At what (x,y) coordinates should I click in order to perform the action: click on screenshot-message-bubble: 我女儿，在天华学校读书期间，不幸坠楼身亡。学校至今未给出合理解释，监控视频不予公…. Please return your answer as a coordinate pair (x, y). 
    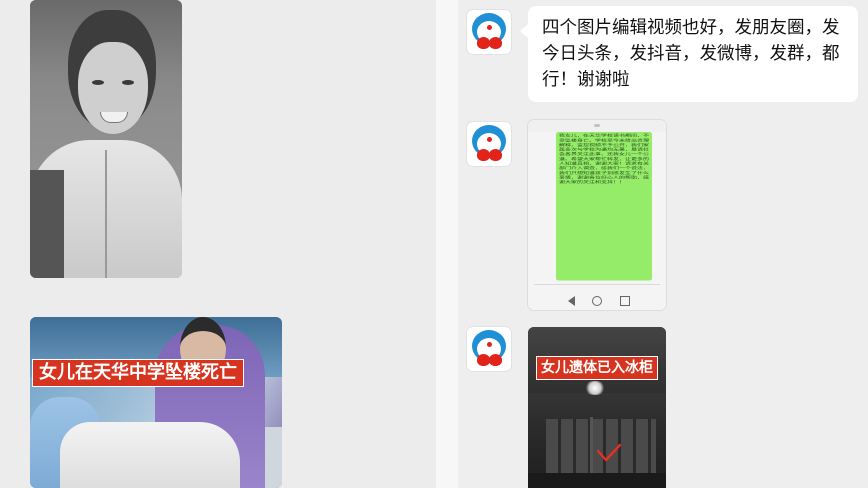
    Looking at the image, I should click on (604, 206).